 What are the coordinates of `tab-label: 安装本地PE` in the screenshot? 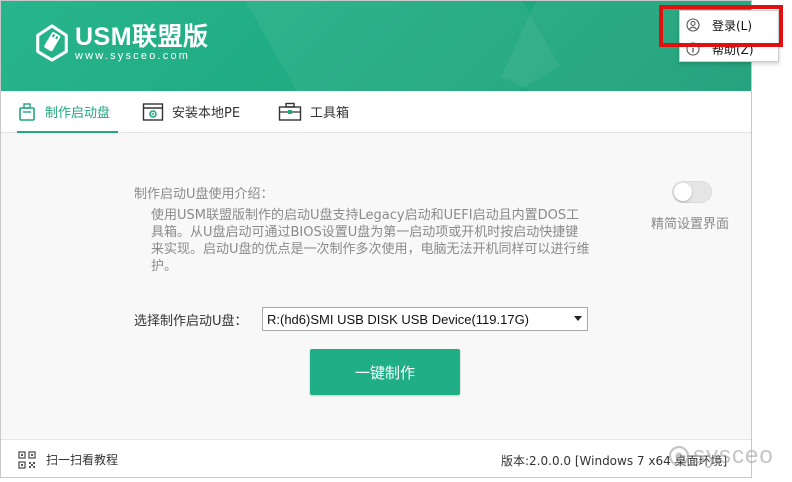 It's located at (206, 113).